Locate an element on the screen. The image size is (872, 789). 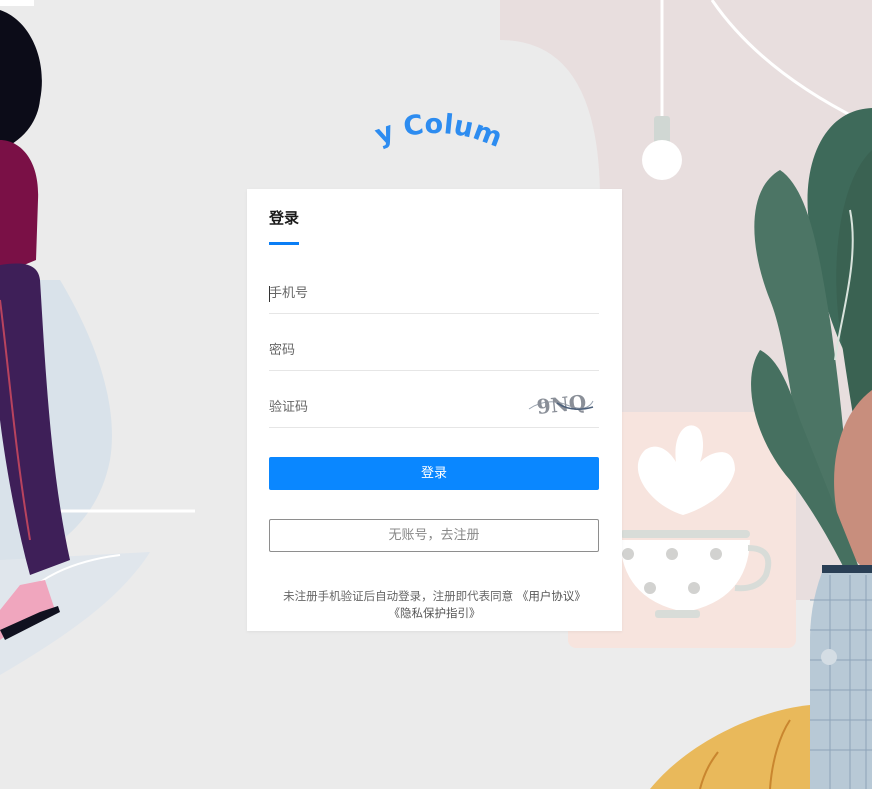
brand-logo: My Column is located at coordinates (433, 131).